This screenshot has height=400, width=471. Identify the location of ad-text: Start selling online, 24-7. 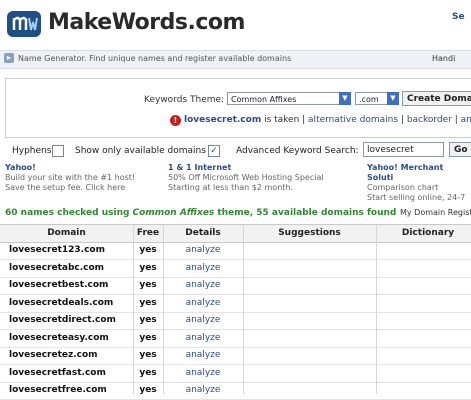
(416, 197).